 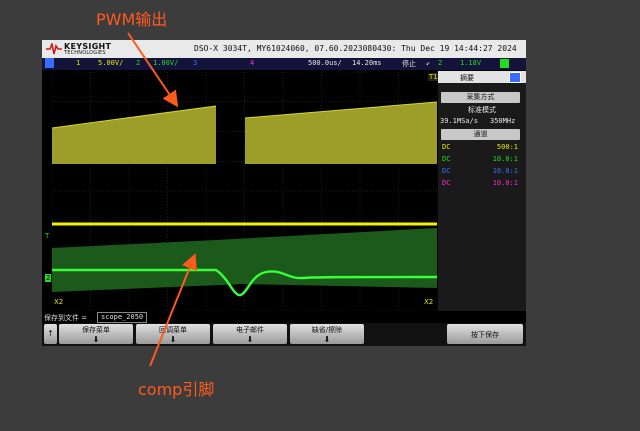 What do you see at coordinates (173, 310) in the screenshot?
I see `comp-arrow` at bounding box center [173, 310].